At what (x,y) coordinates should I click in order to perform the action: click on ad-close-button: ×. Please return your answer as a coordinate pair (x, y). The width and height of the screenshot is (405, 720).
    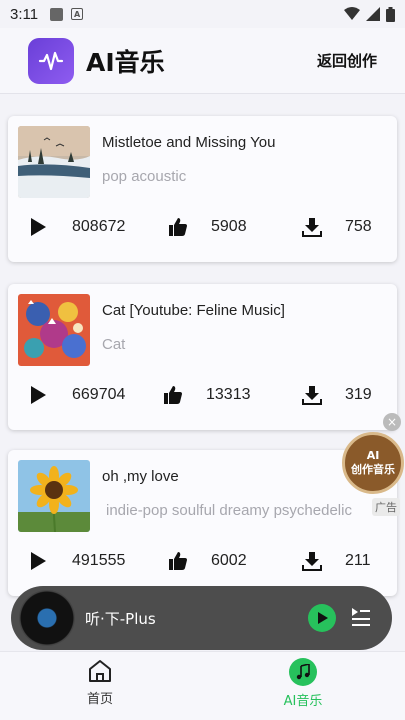
    Looking at the image, I should click on (392, 422).